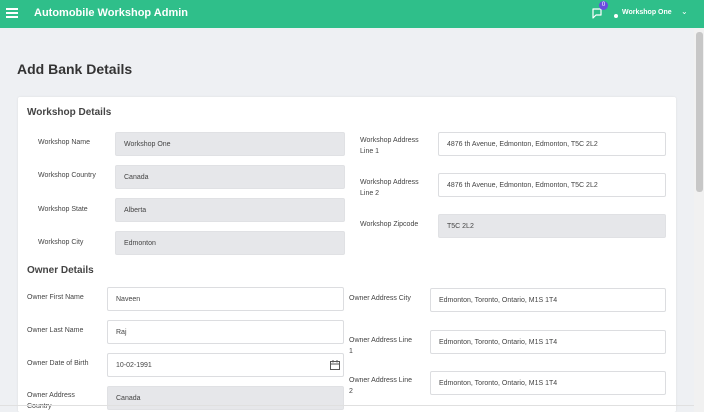 The image size is (704, 412). I want to click on owner-city-label: Owner Address City, so click(380, 298).